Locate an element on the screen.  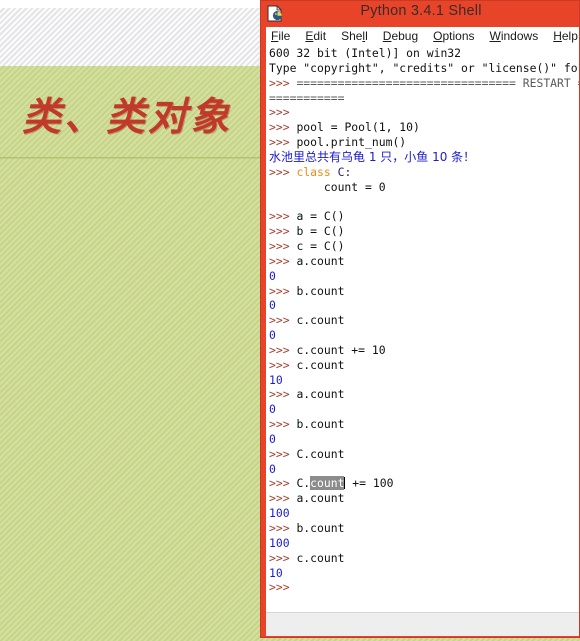
shell-input-text: c.count is located at coordinates (320, 320).